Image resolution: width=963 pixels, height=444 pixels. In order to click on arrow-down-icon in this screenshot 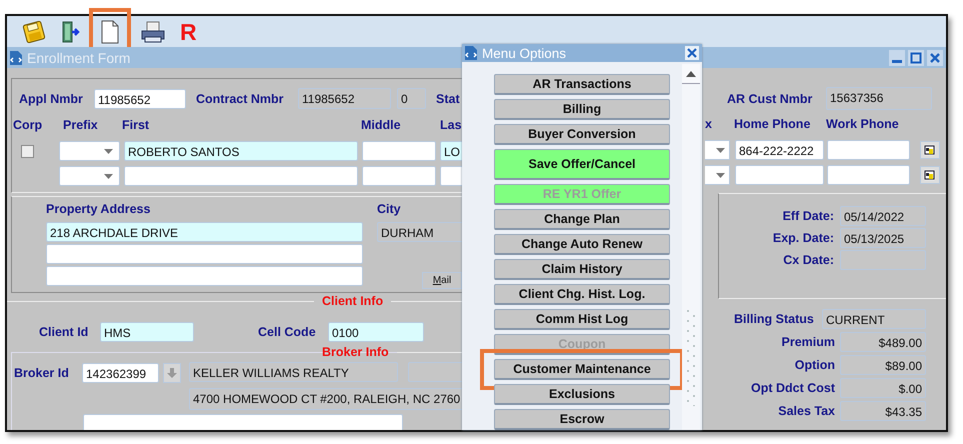, I will do `click(172, 373)`.